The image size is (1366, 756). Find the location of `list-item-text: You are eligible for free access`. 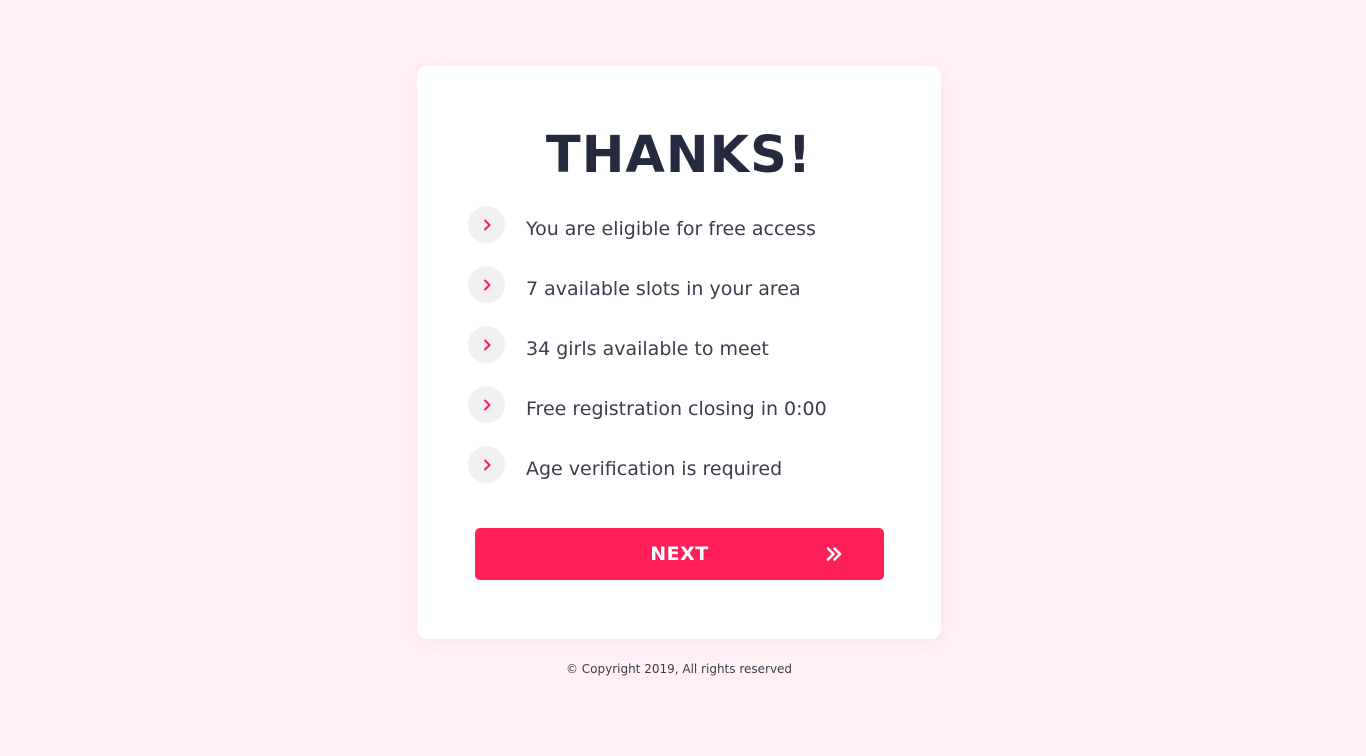

list-item-text: You are eligible for free access is located at coordinates (671, 229).